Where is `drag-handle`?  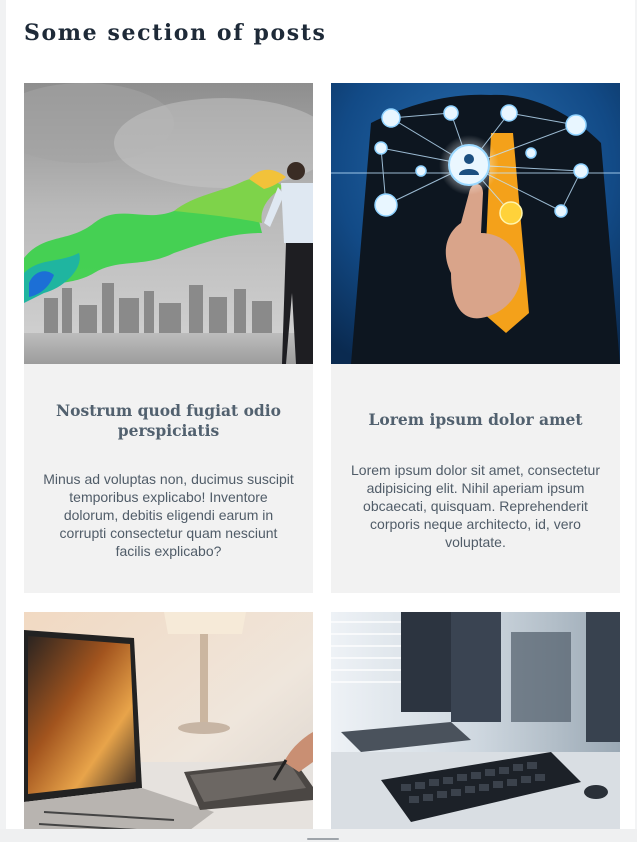
drag-handle is located at coordinates (323, 839).